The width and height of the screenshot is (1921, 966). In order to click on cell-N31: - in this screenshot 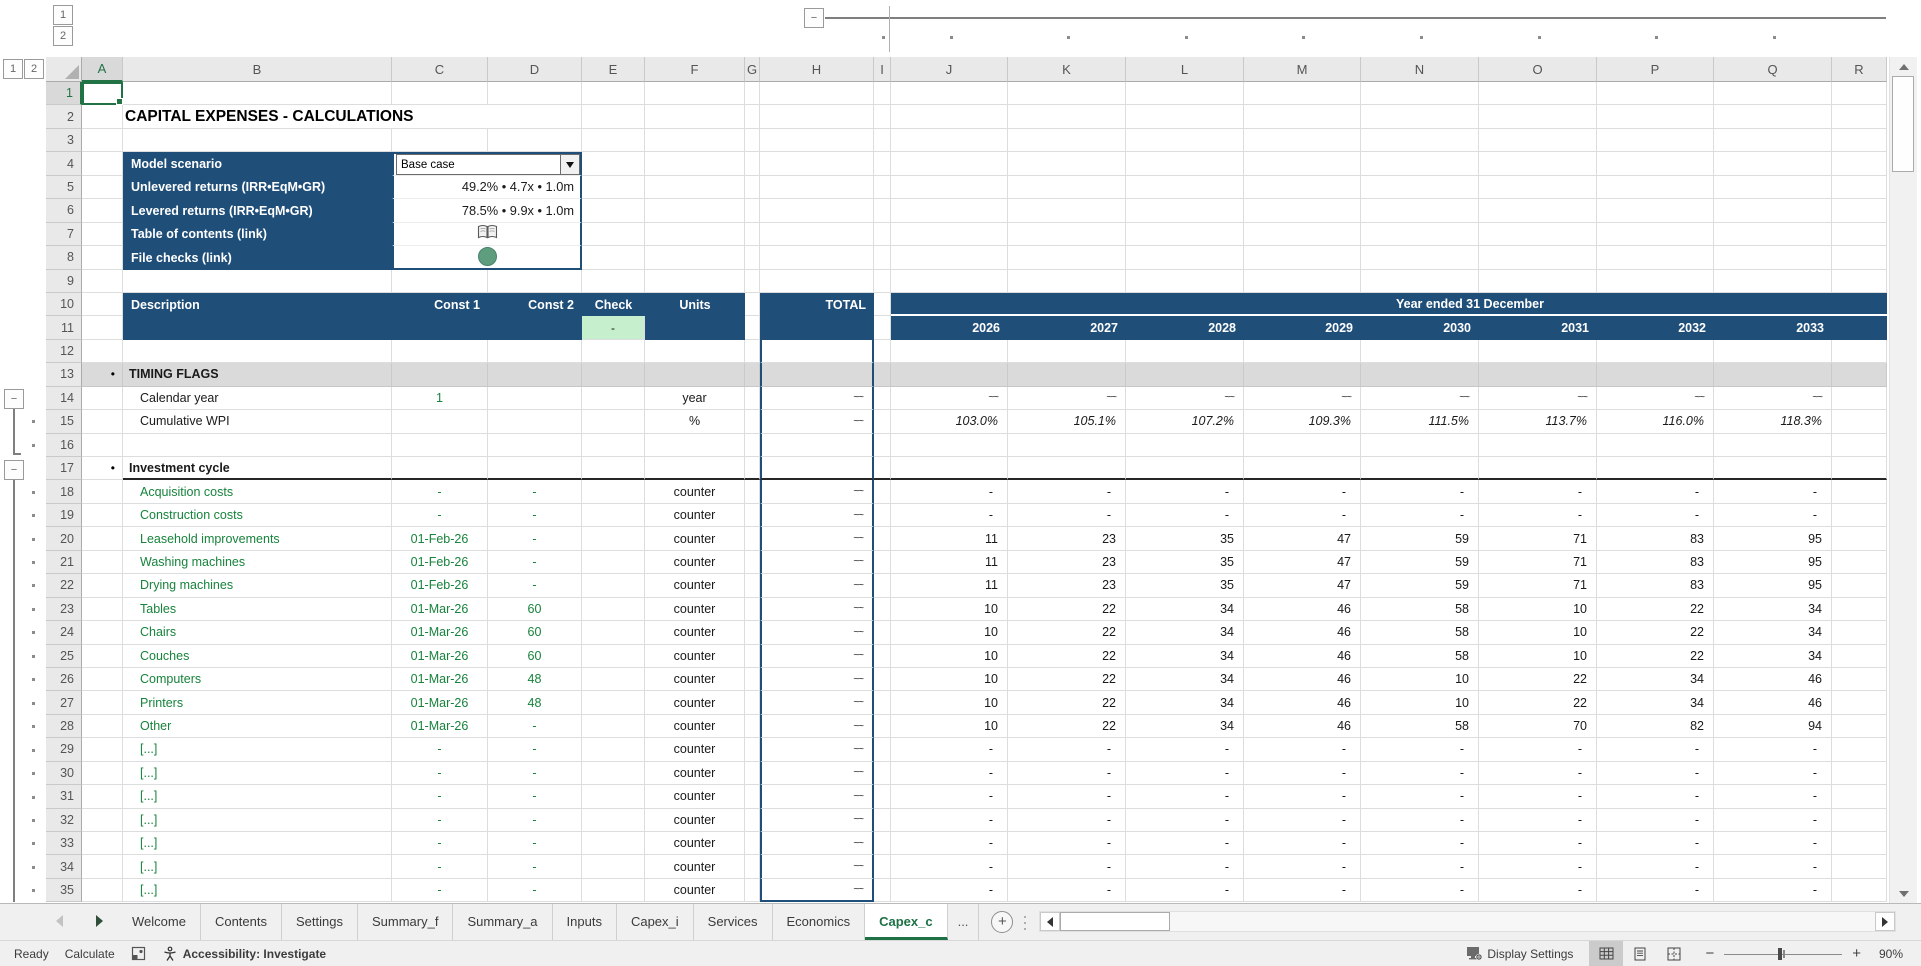, I will do `click(1420, 797)`.